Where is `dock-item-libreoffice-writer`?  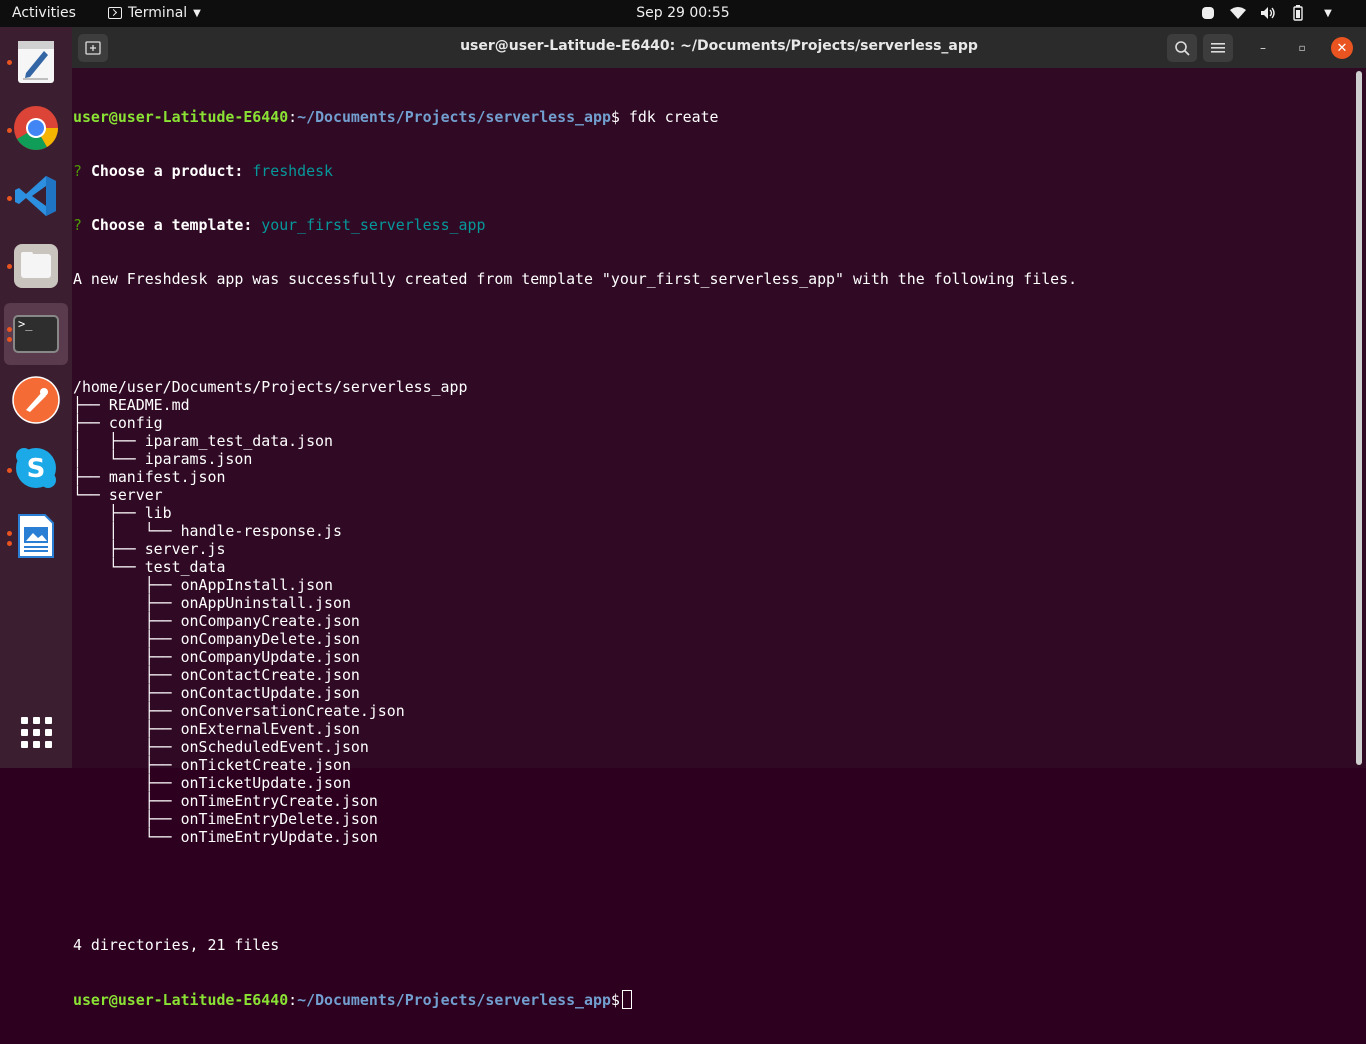
dock-item-libreoffice-writer is located at coordinates (36, 538).